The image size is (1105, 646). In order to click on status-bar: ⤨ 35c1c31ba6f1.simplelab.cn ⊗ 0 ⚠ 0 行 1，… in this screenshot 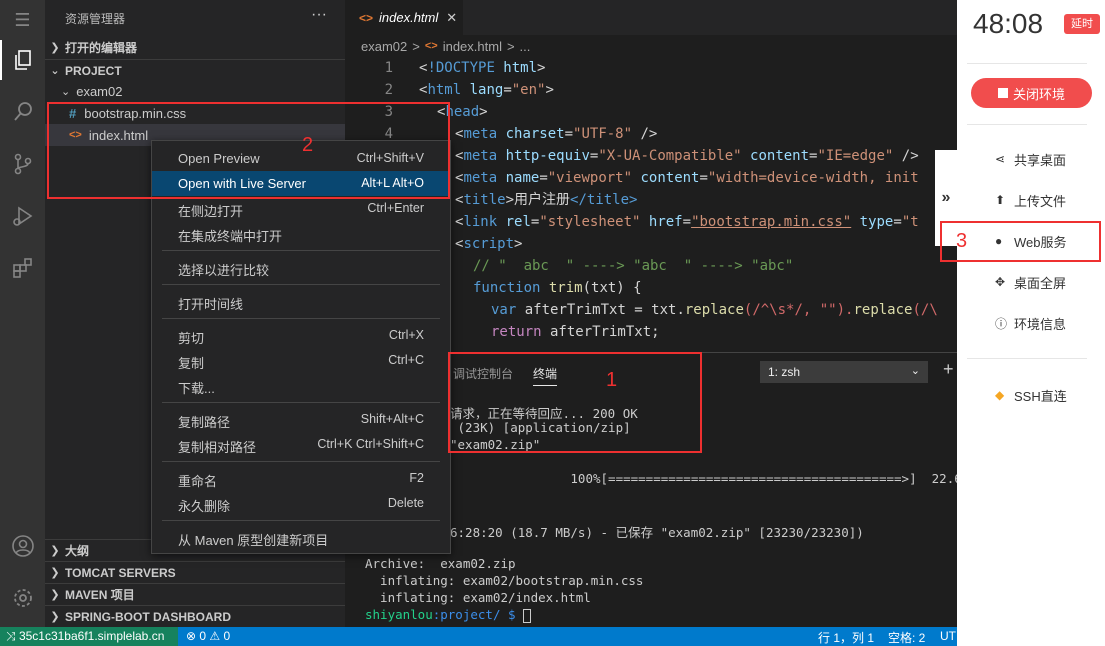, I will do `click(479, 636)`.